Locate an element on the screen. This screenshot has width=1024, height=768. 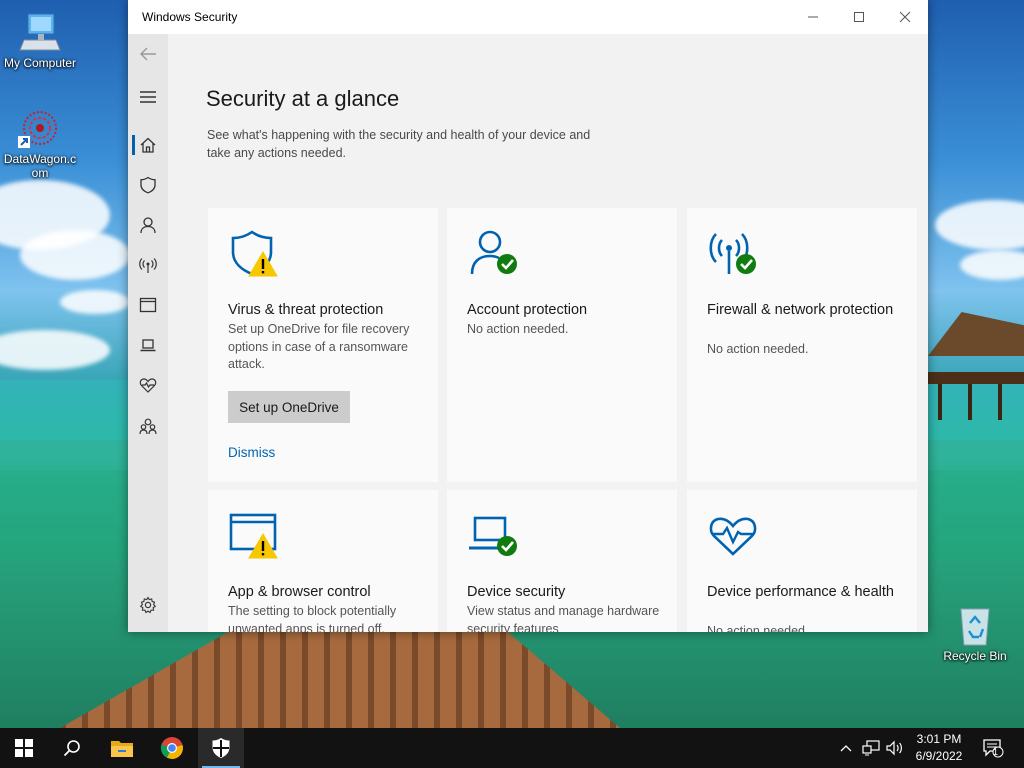
network-icon is located at coordinates (871, 748).